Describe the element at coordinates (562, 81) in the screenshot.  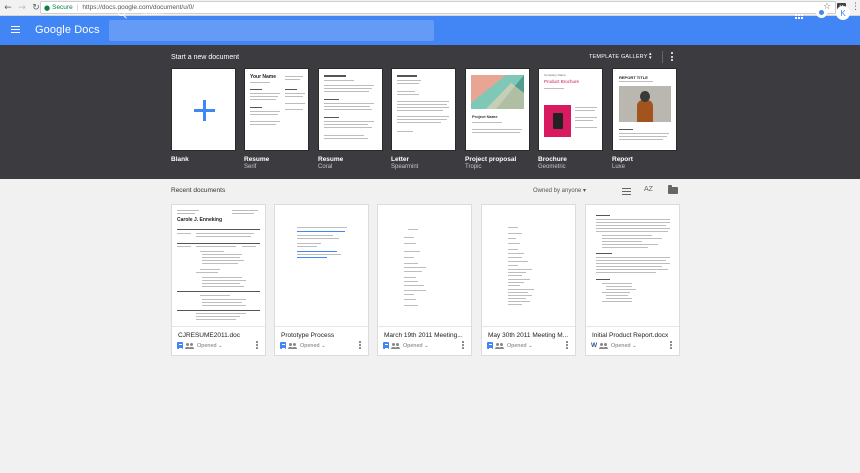
I see `thumb-heading: Product Brochure` at that location.